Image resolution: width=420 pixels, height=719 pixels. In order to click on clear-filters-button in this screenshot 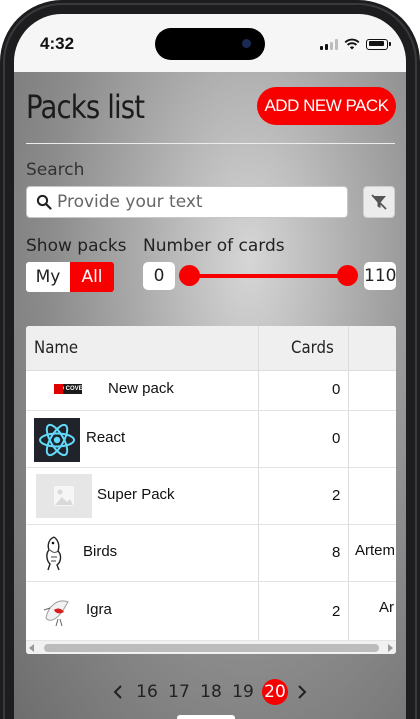, I will do `click(379, 202)`.